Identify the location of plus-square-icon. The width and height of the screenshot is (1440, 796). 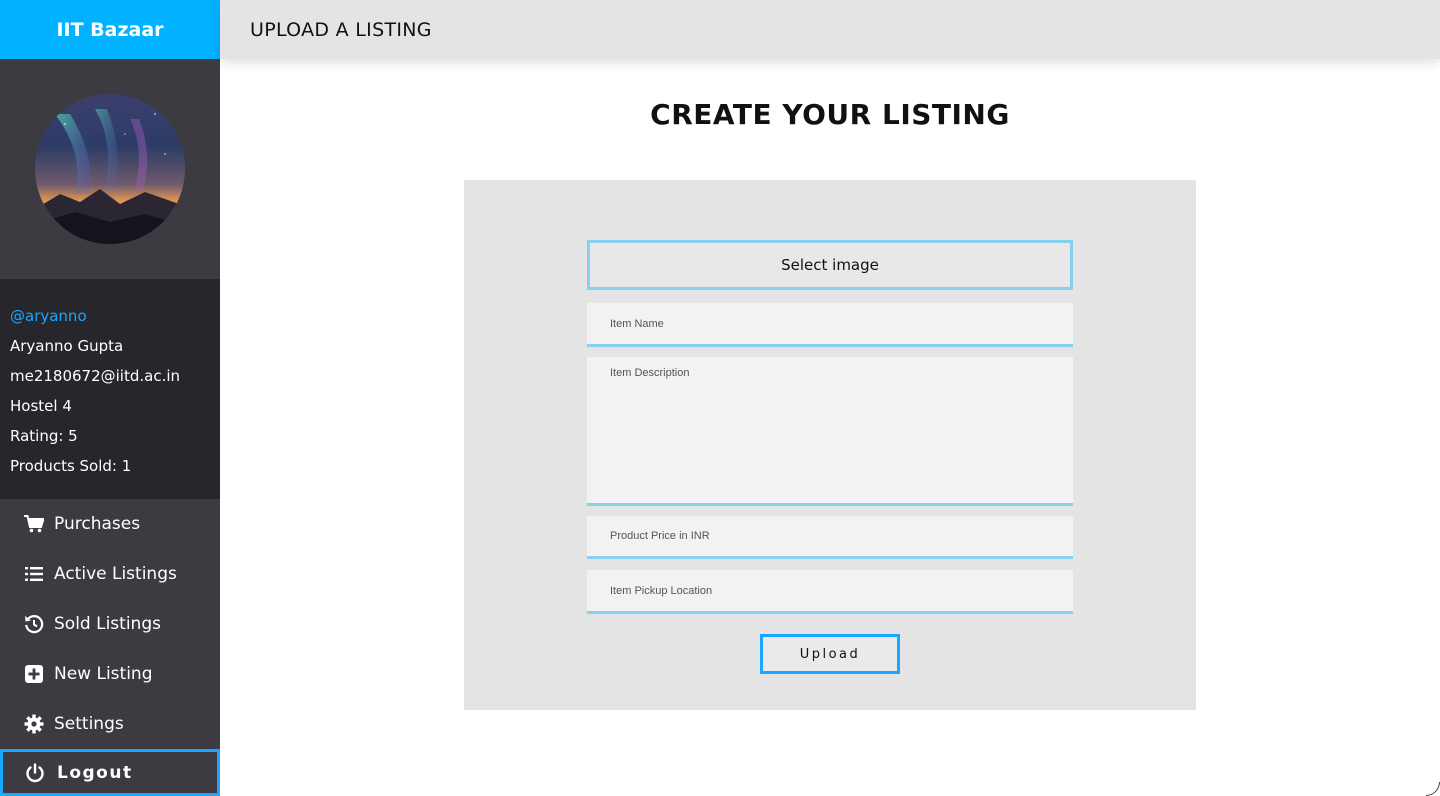
(34, 674).